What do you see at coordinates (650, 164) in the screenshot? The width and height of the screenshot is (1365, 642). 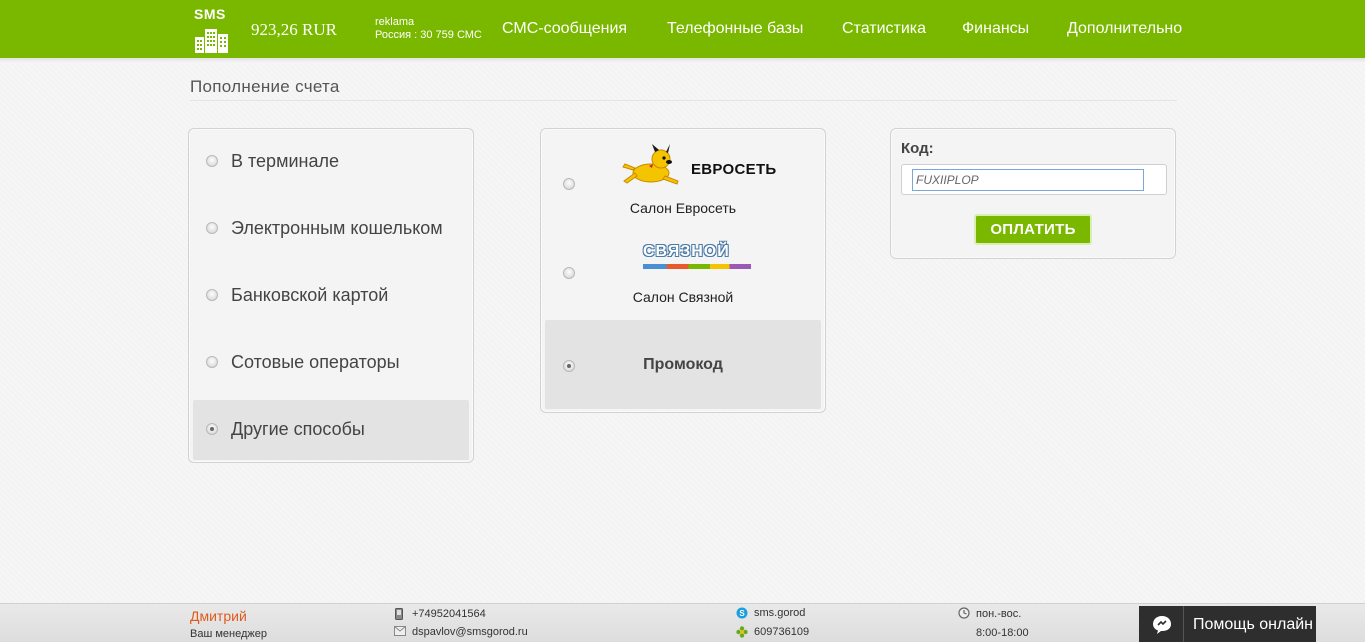 I see `euroset-dog-logo-icon` at bounding box center [650, 164].